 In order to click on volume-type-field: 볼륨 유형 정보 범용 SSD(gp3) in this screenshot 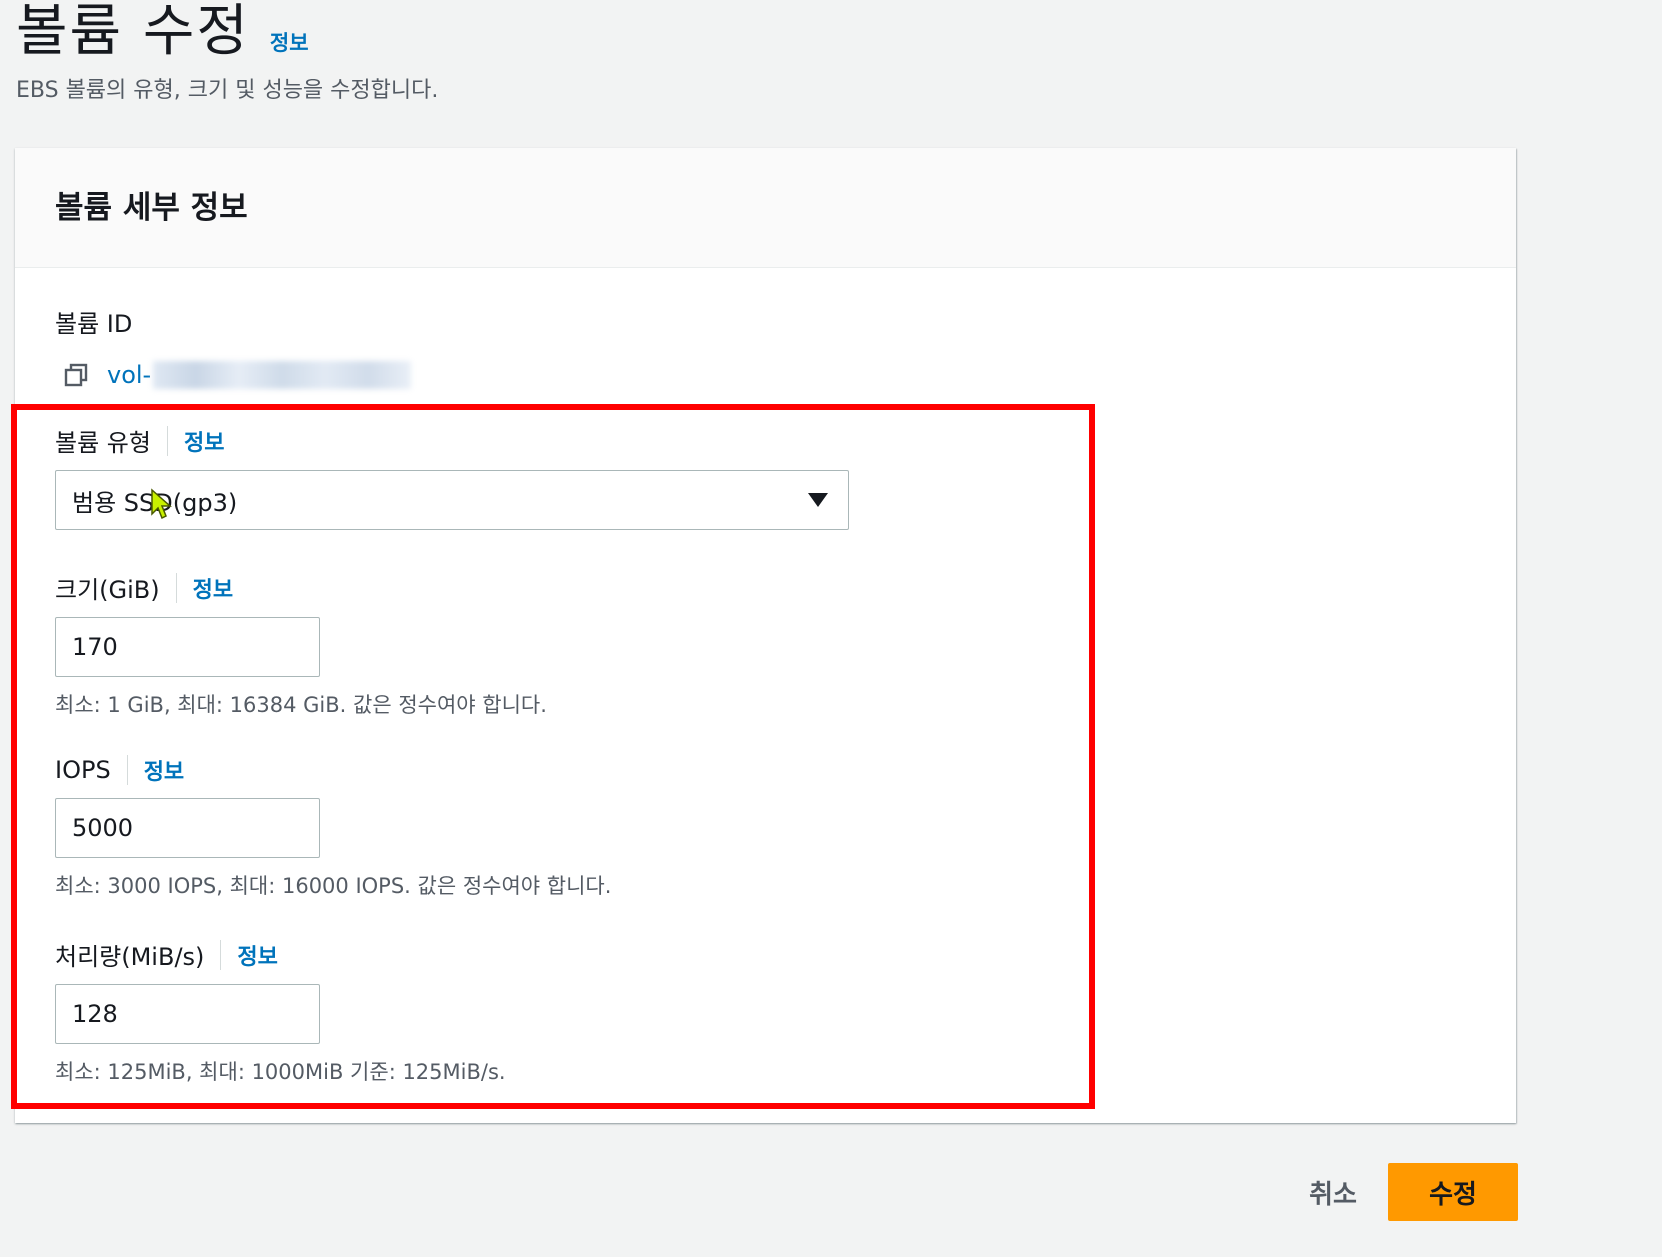, I will do `click(452, 476)`.